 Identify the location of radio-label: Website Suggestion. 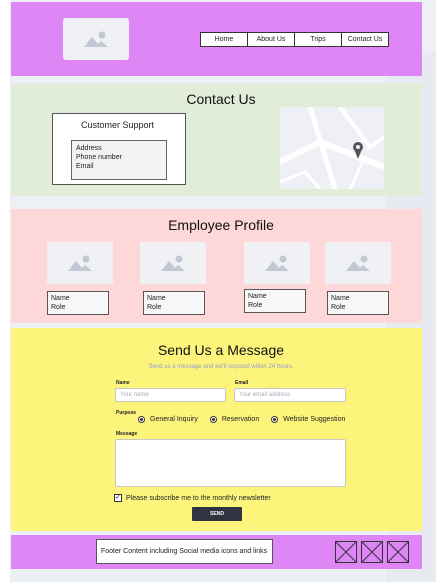
(314, 419).